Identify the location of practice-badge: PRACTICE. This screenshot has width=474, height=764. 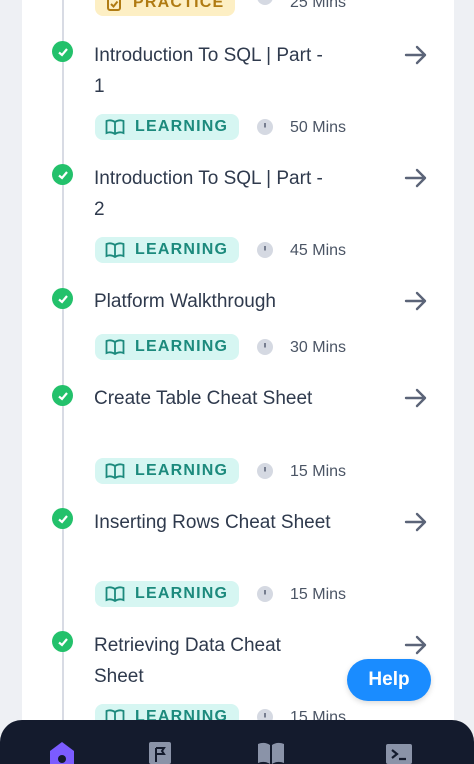
(165, 8).